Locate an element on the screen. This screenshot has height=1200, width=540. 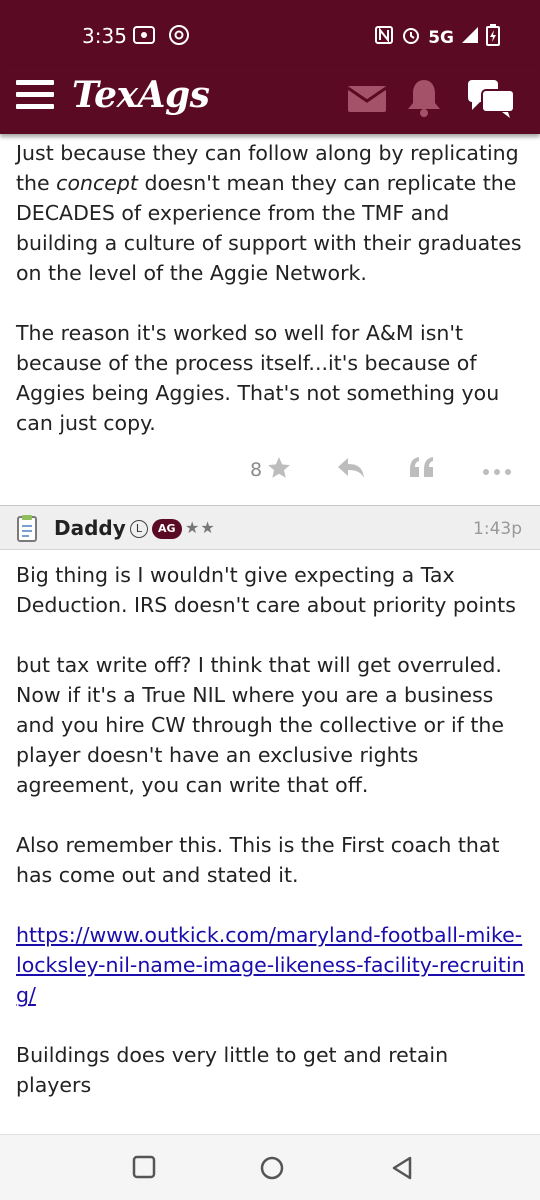
reply-button is located at coordinates (351, 470).